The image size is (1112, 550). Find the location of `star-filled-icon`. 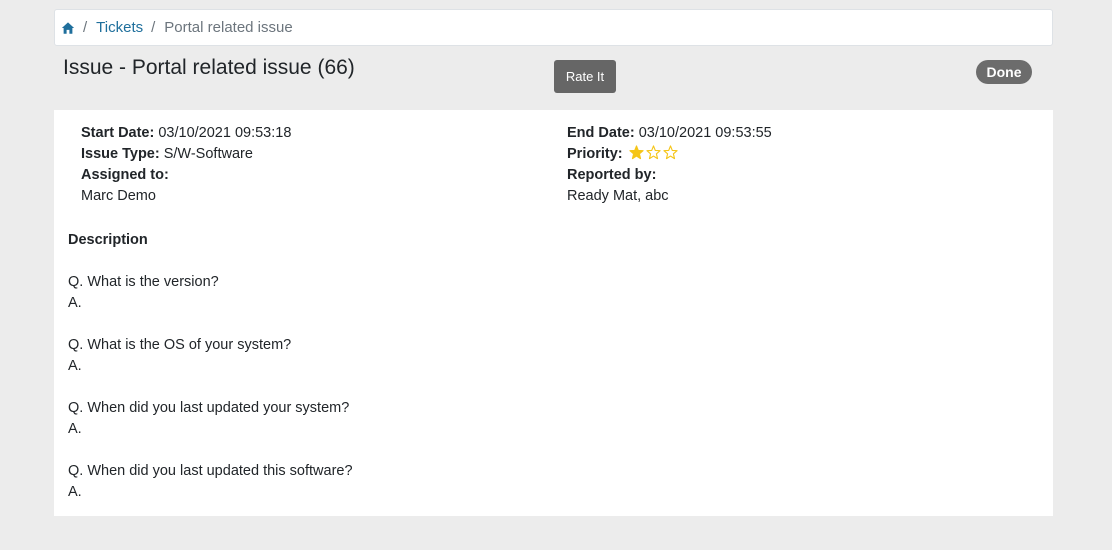

star-filled-icon is located at coordinates (636, 152).